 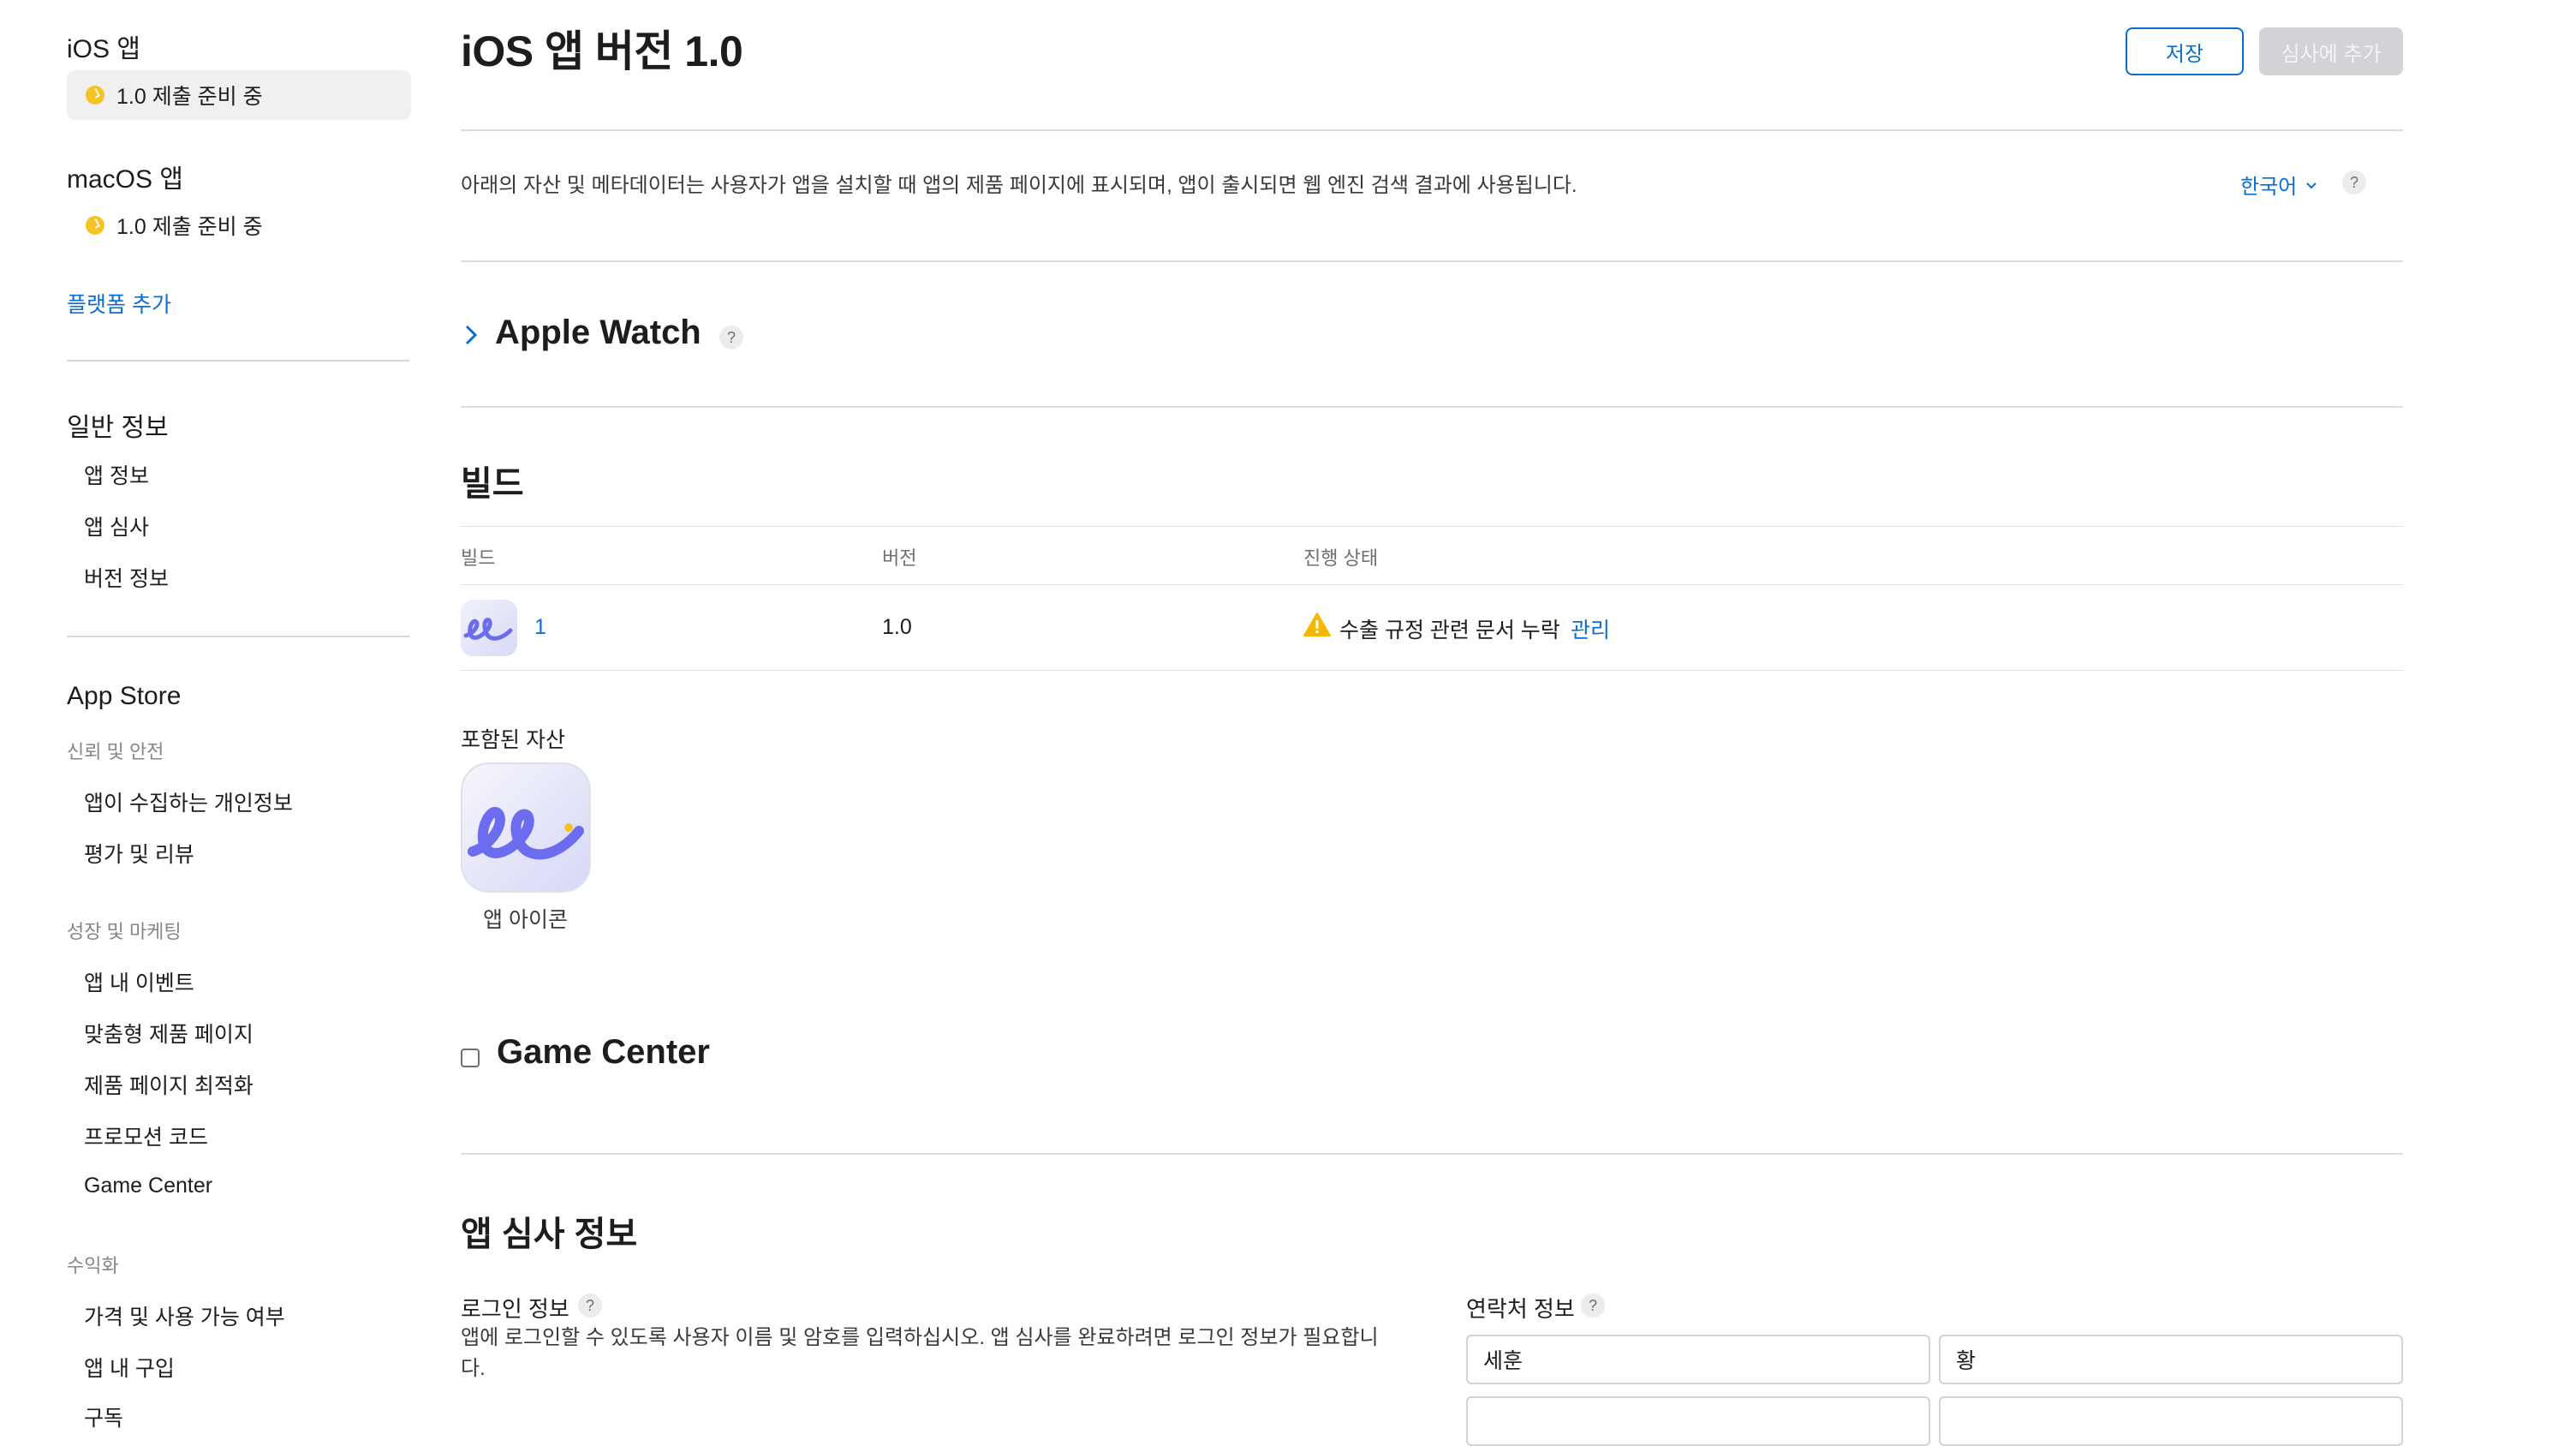 I want to click on sidebar-item-app-review: 앱 심사, so click(x=117, y=526).